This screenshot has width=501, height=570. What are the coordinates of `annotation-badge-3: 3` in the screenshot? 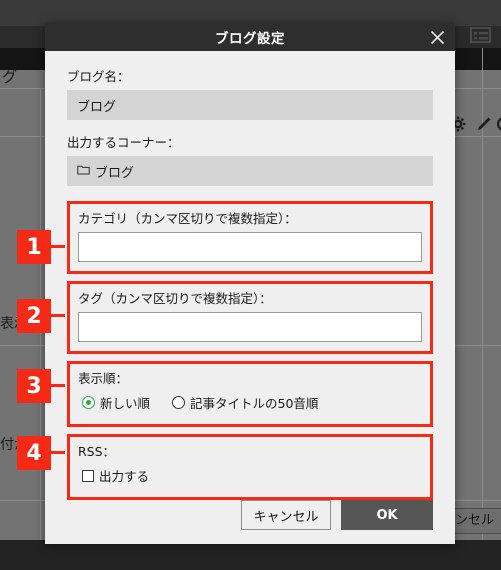 It's located at (34, 386).